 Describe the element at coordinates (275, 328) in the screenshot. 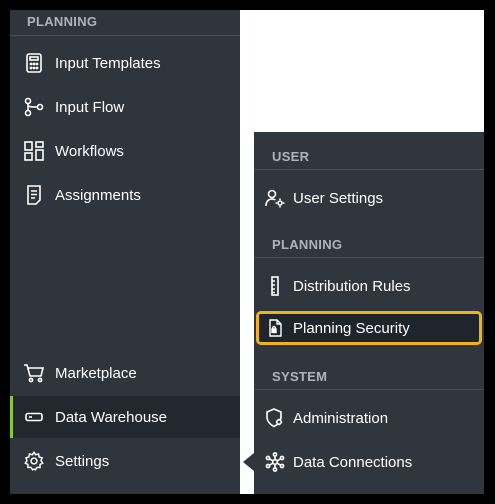

I see `security-document-icon` at that location.